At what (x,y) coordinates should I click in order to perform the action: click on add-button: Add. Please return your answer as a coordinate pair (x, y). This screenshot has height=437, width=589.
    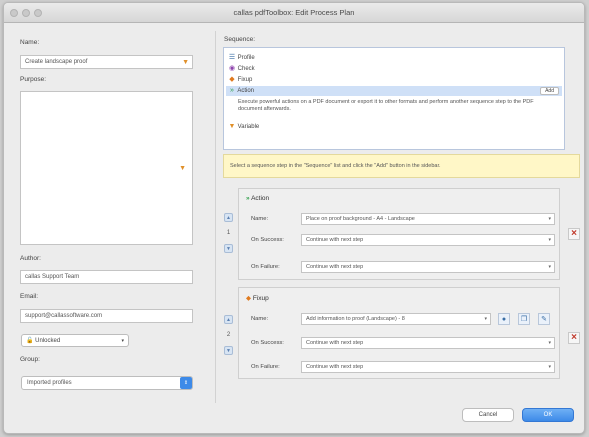
    Looking at the image, I should click on (549, 91).